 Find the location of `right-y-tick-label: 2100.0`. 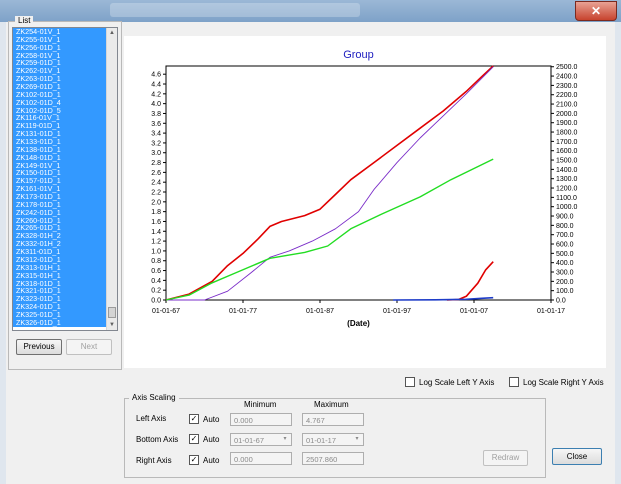

right-y-tick-label: 2100.0 is located at coordinates (567, 105).